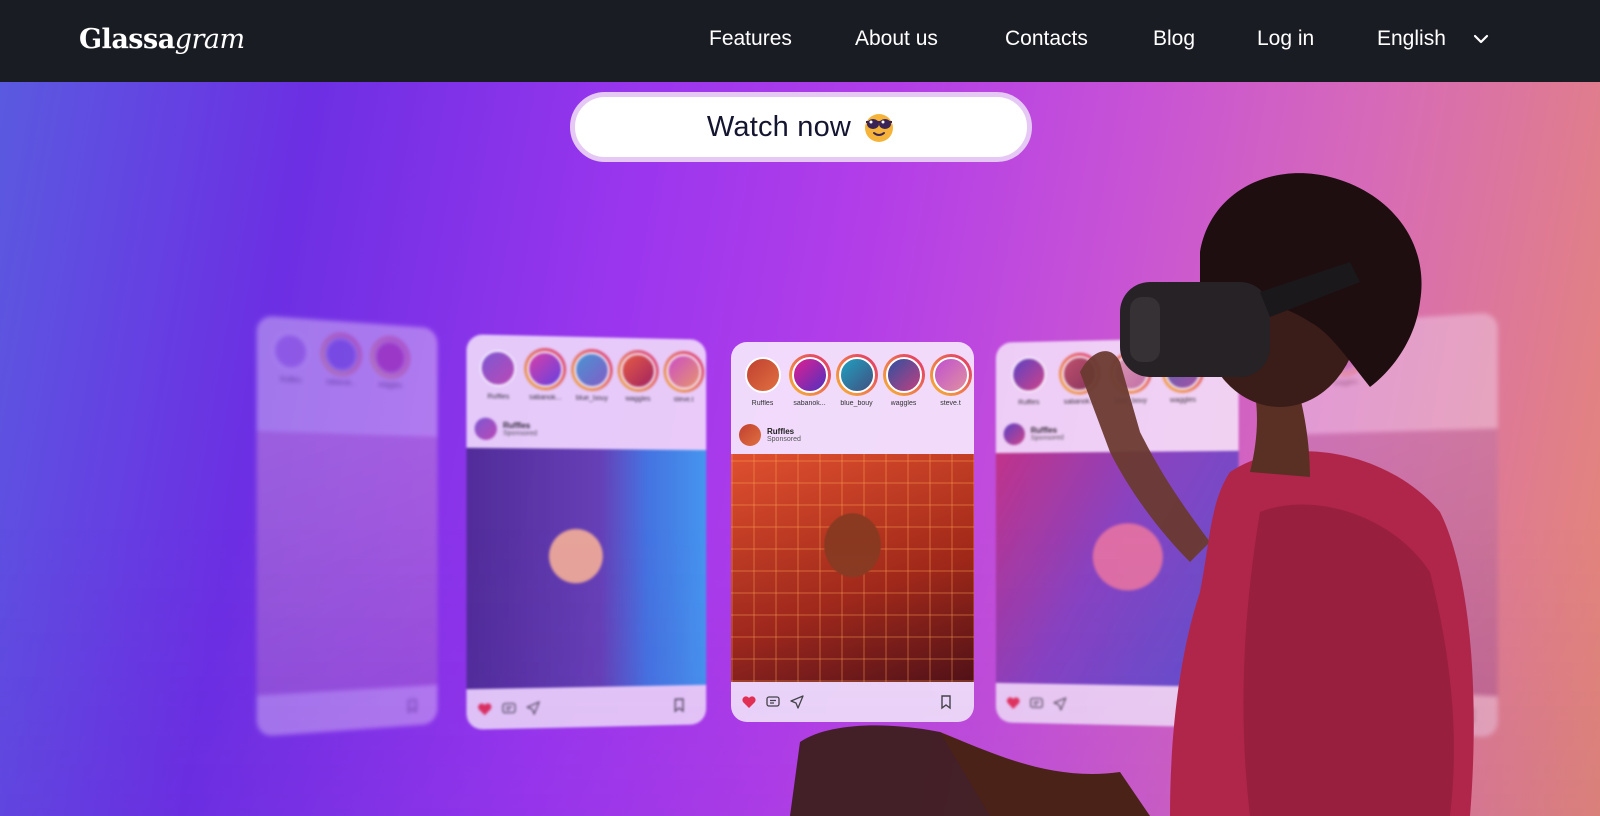 Image resolution: width=1600 pixels, height=816 pixels. What do you see at coordinates (683, 383) in the screenshot?
I see `story: steve.t` at bounding box center [683, 383].